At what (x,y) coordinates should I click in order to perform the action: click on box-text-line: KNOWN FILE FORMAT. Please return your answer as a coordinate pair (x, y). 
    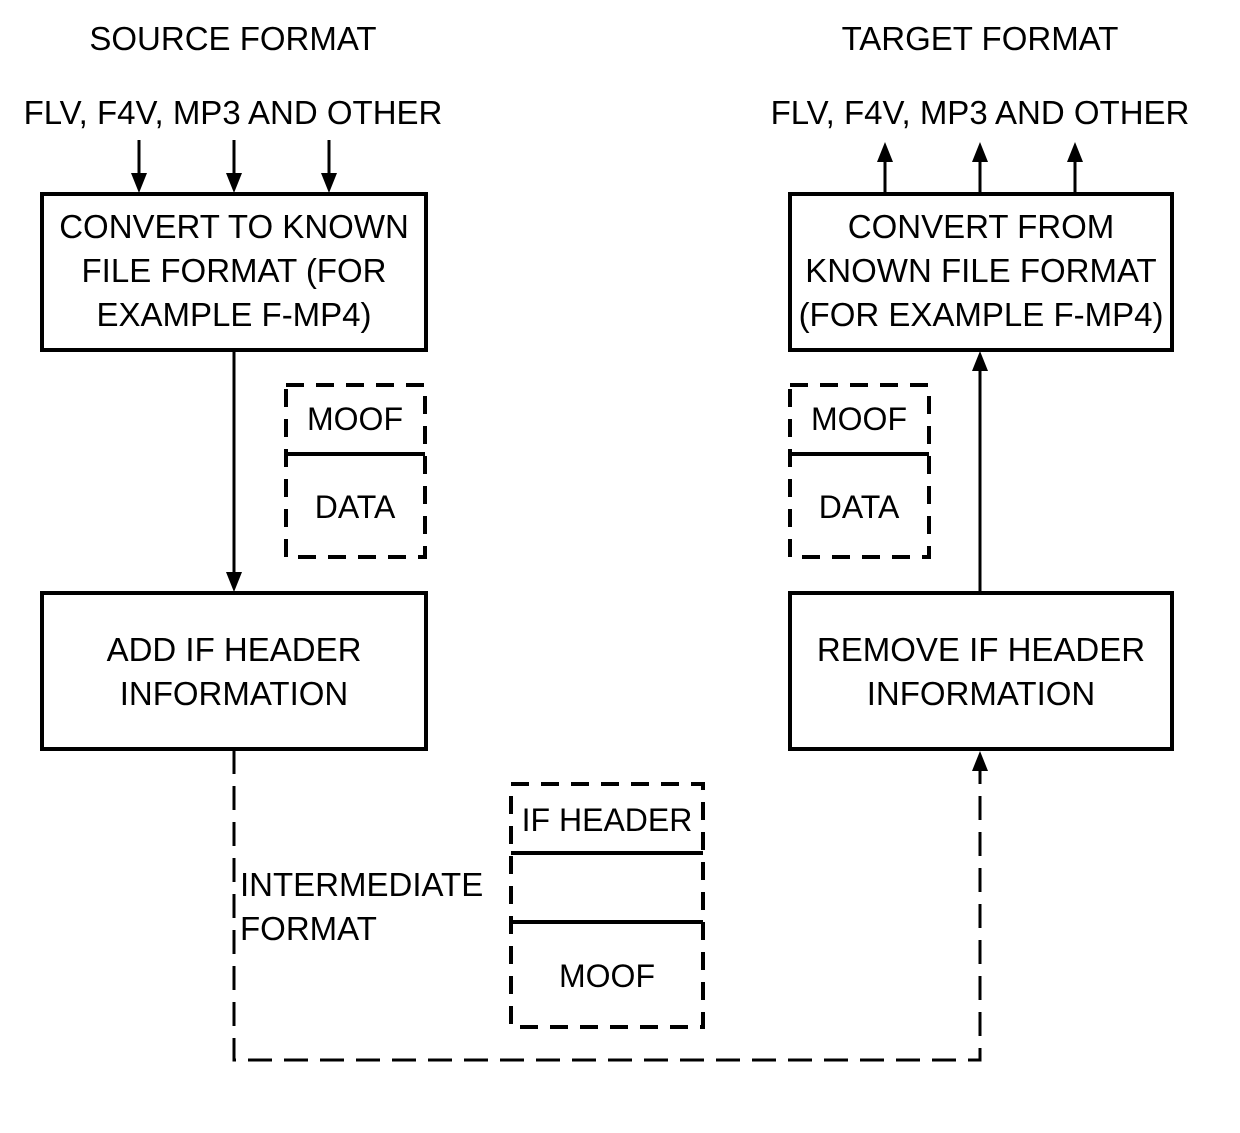
    Looking at the image, I should click on (980, 270).